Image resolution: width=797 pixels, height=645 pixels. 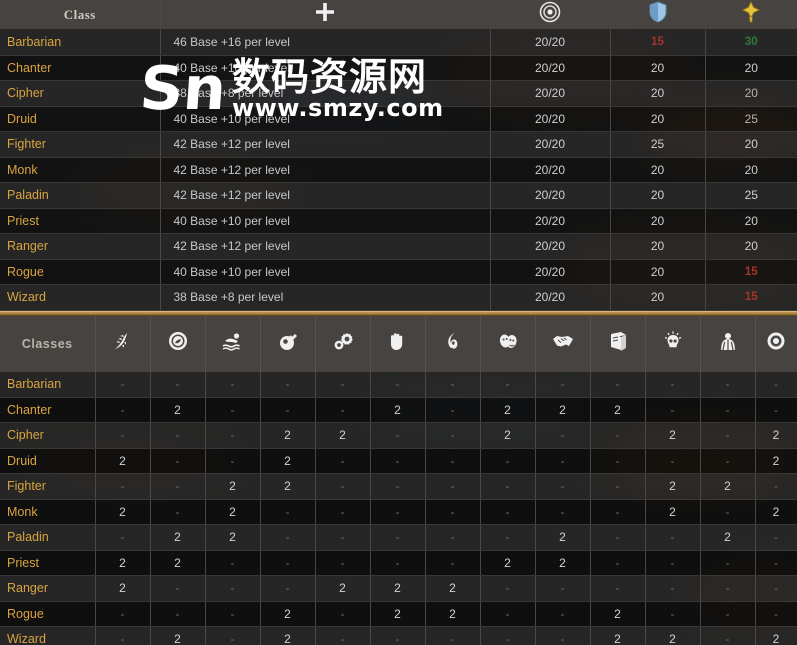 I want to click on column-header-crafting-figure, so click(x=728, y=343).